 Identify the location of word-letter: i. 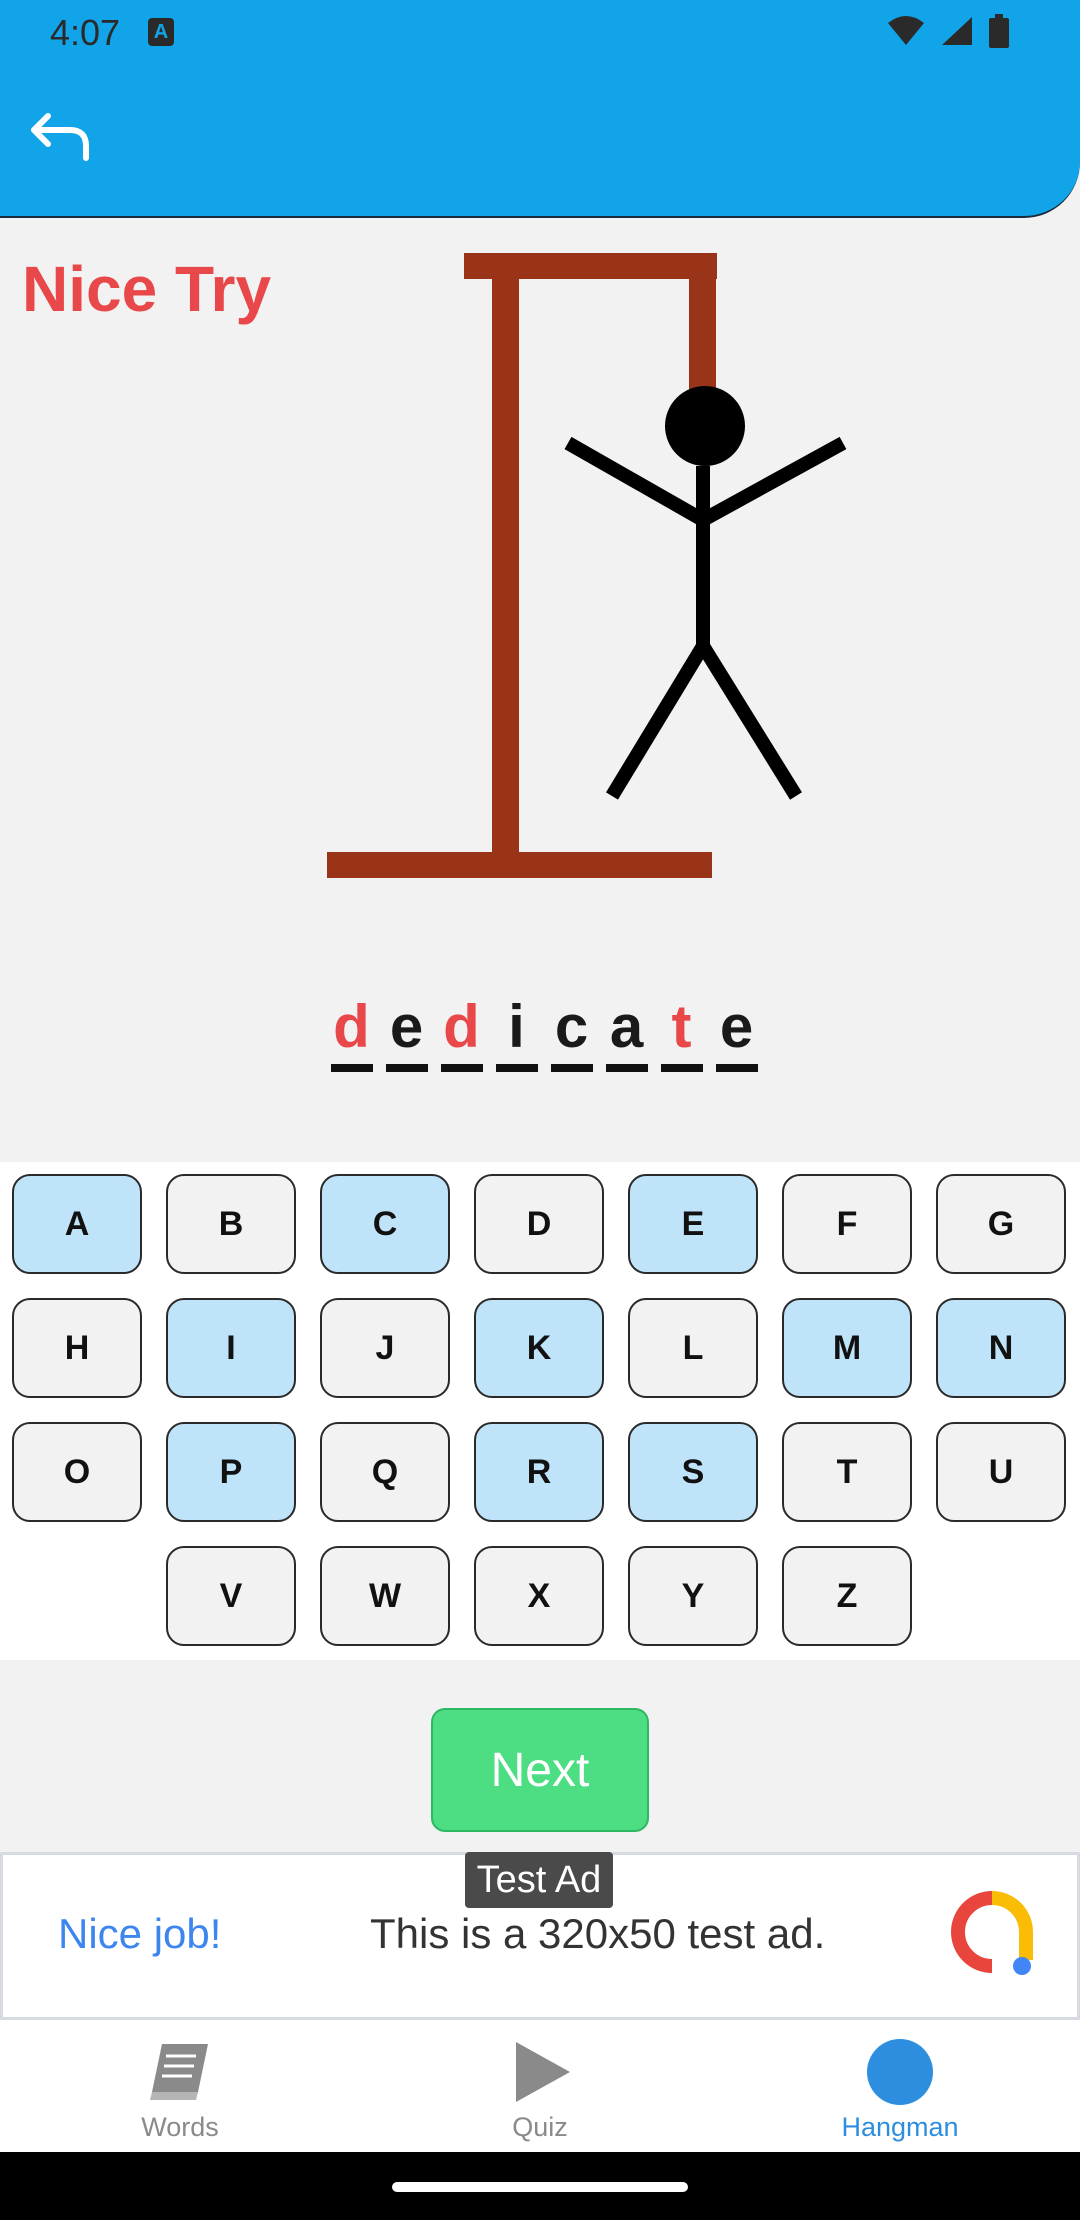
(516, 1026).